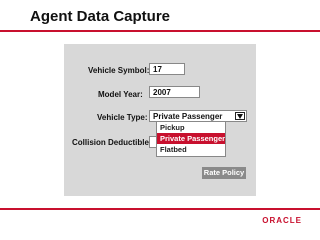 This screenshot has width=320, height=240. Describe the element at coordinates (188, 116) in the screenshot. I see `vehicle-type-value: Private Passenger` at that location.